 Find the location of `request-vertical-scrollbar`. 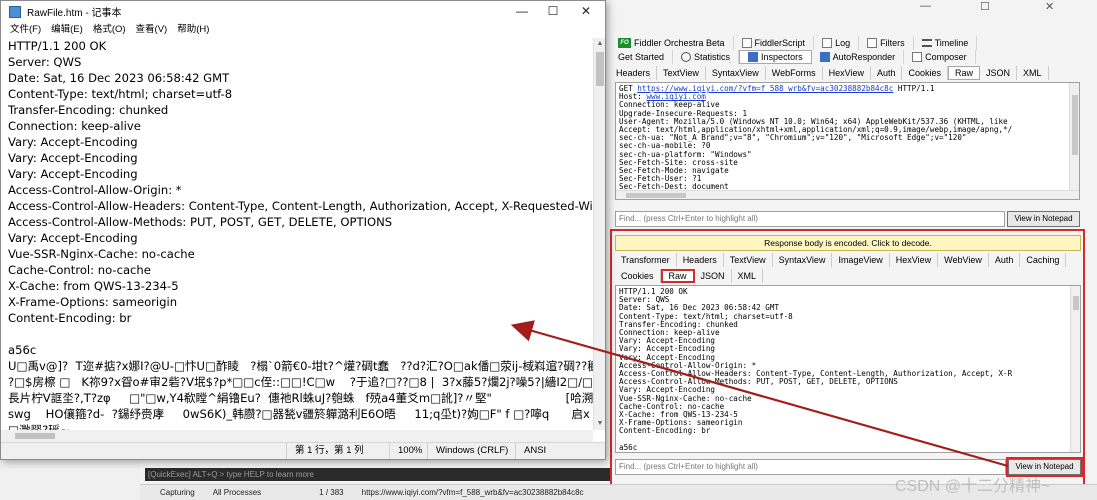

request-vertical-scrollbar is located at coordinates (1074, 141).